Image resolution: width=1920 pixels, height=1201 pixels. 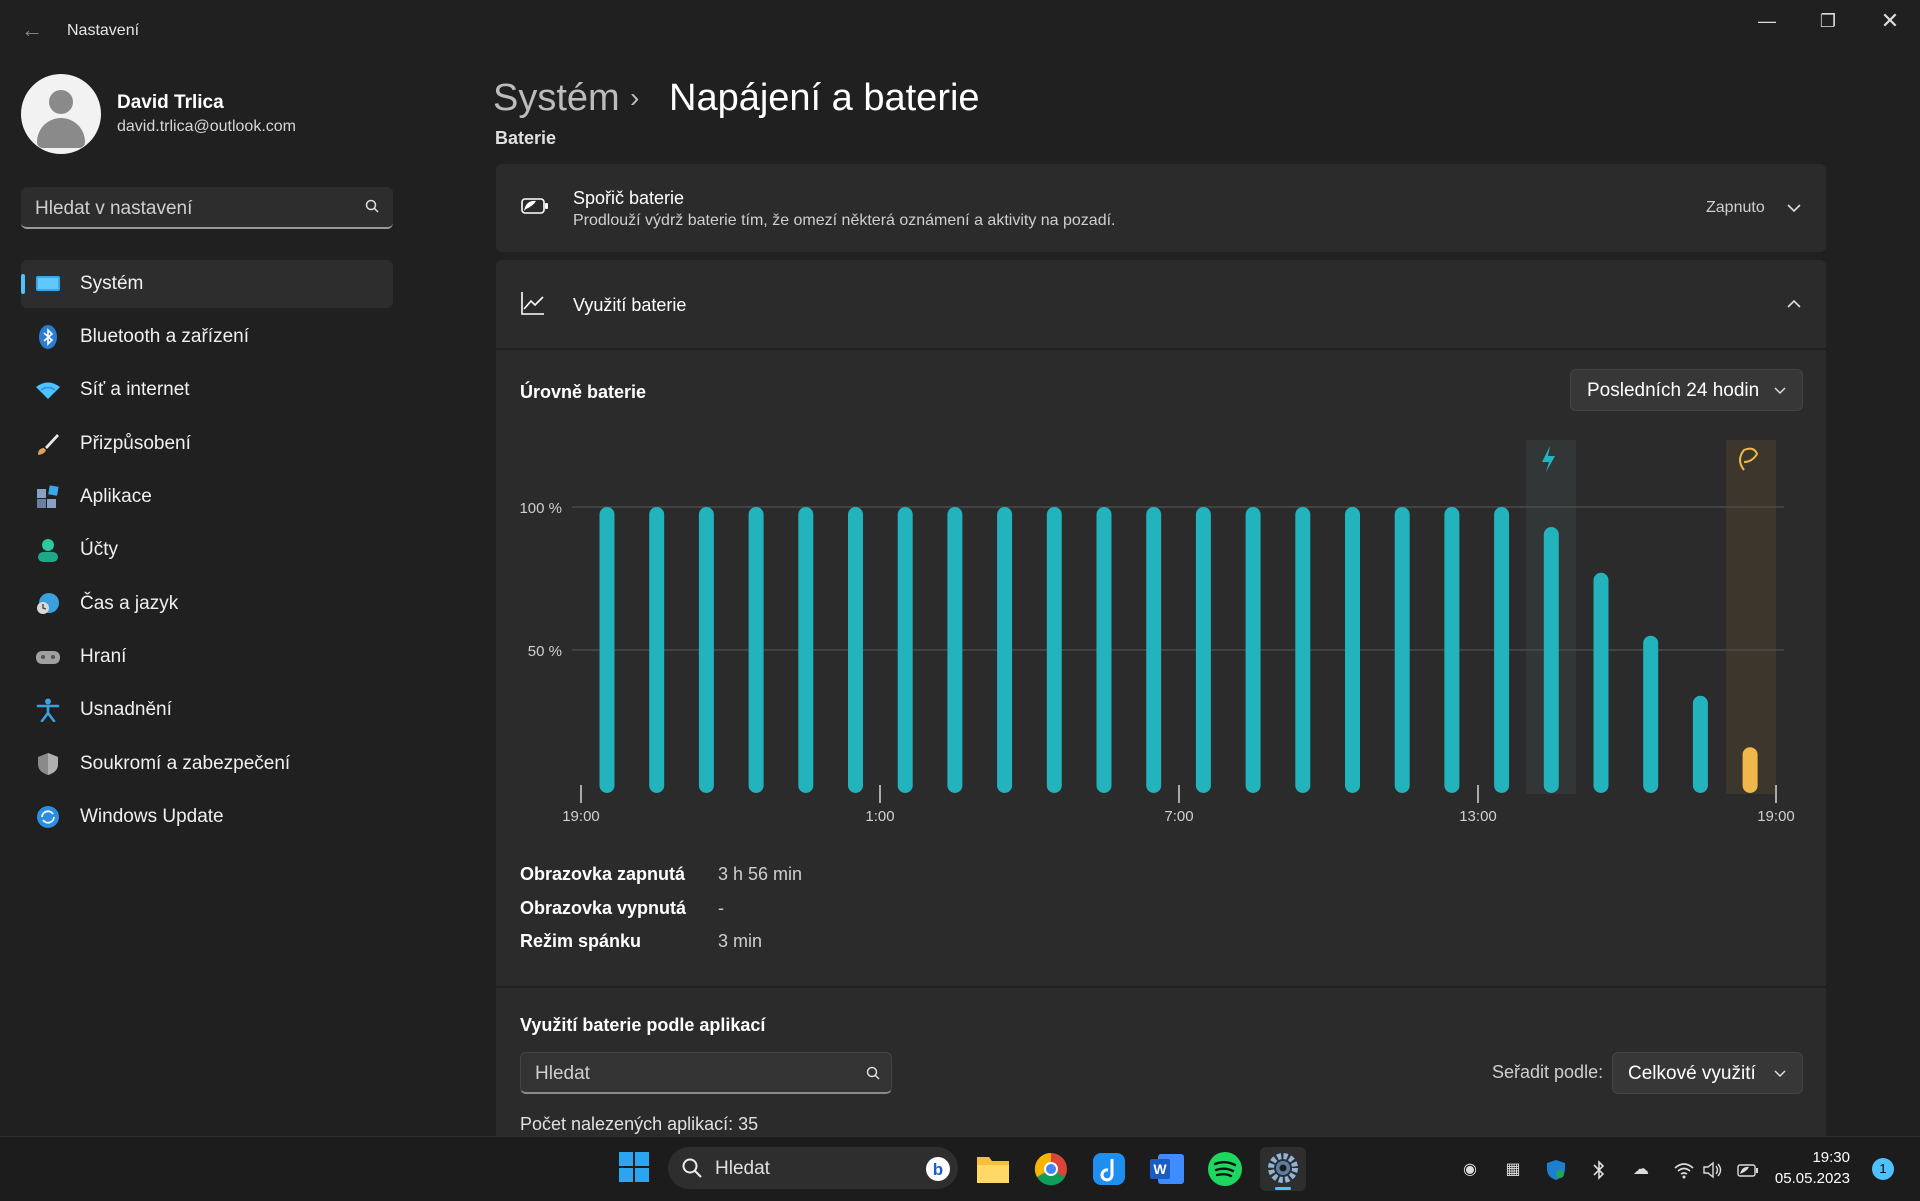 I want to click on page-title: Napájení a baterie, so click(x=824, y=98).